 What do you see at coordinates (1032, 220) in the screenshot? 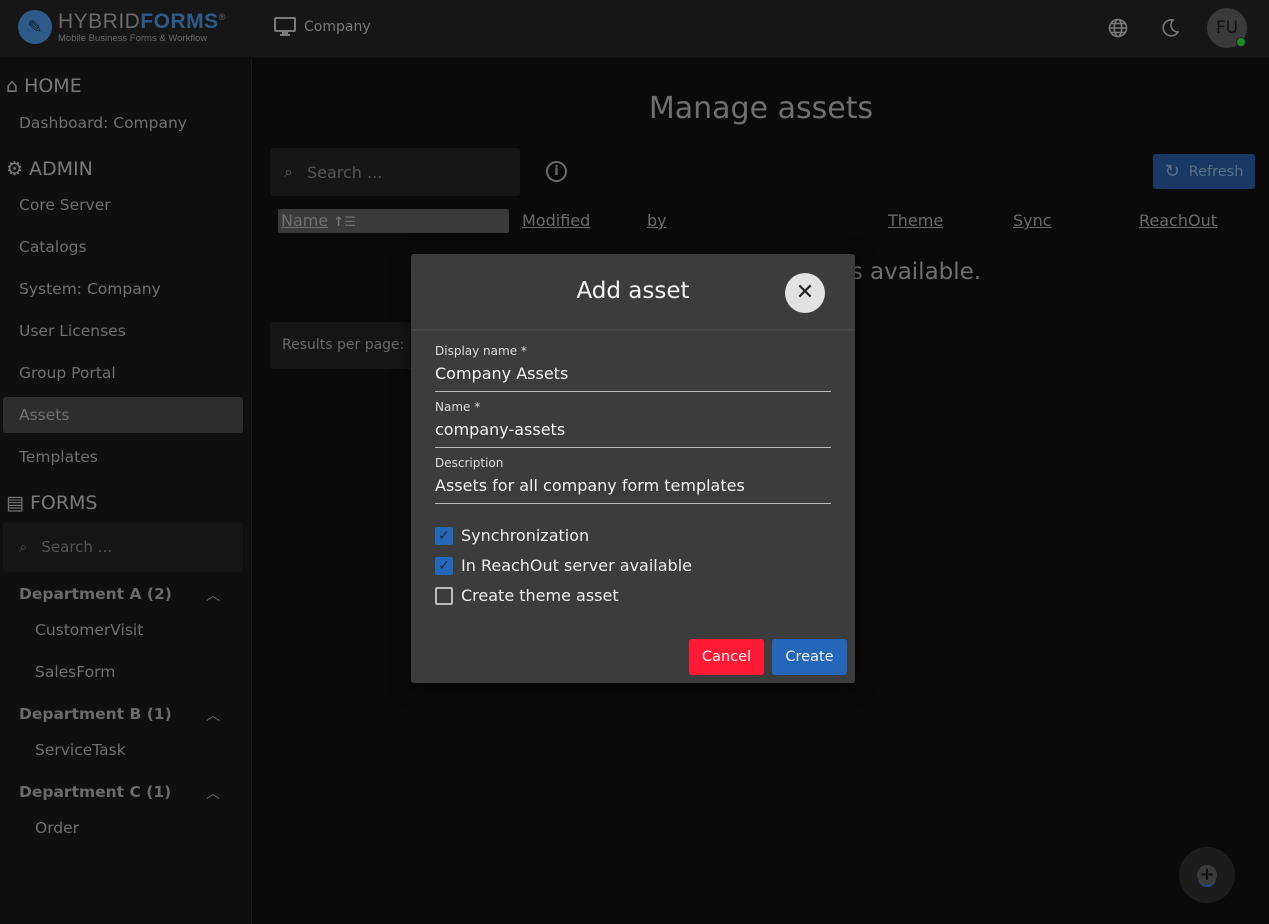
I see `column-header-sync: Sync` at bounding box center [1032, 220].